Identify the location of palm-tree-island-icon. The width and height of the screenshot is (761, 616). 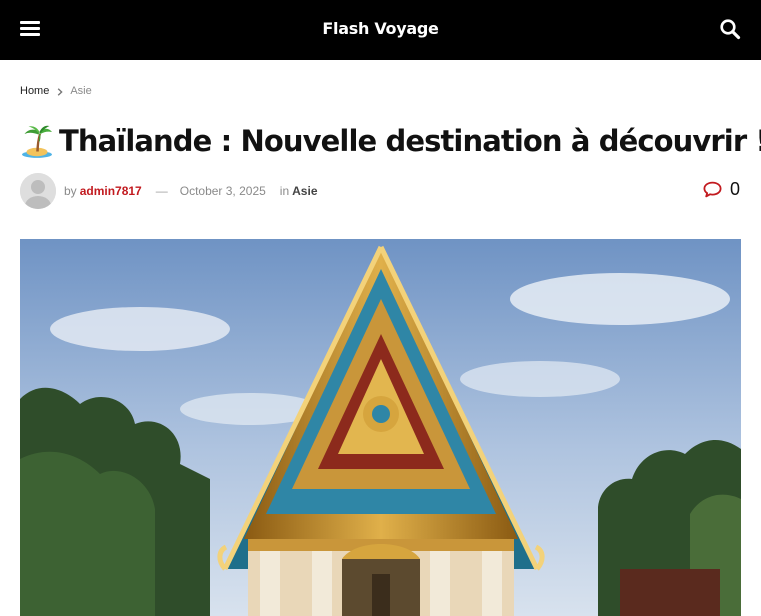
(37, 141).